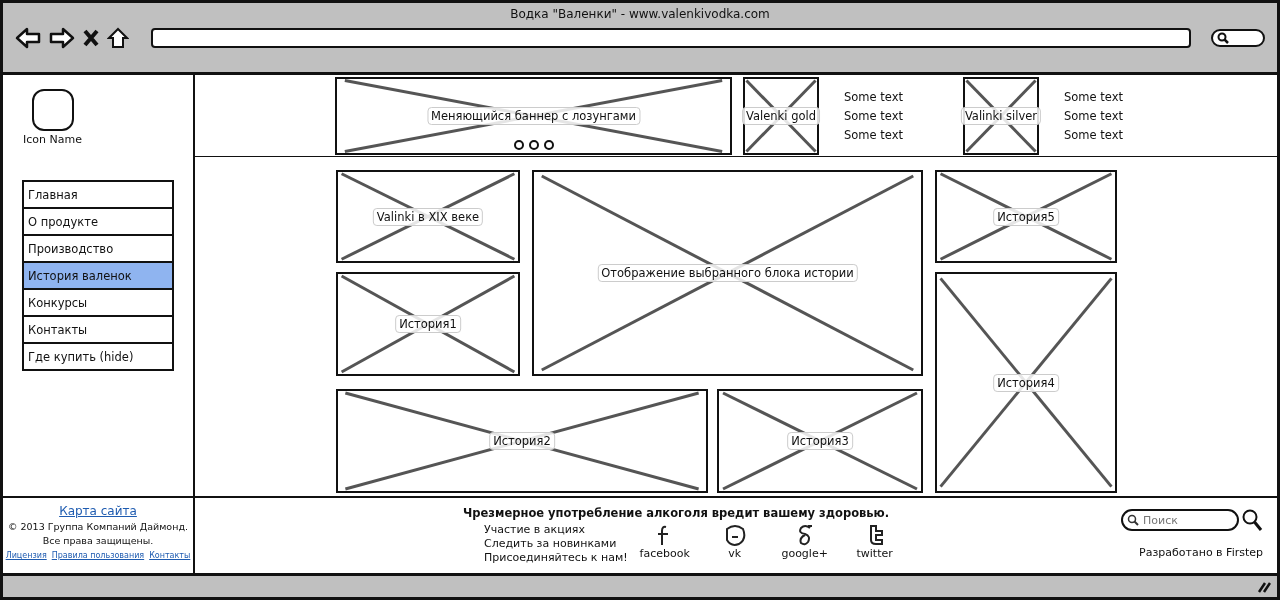  I want to click on image-placeholder: История2, so click(522, 441).